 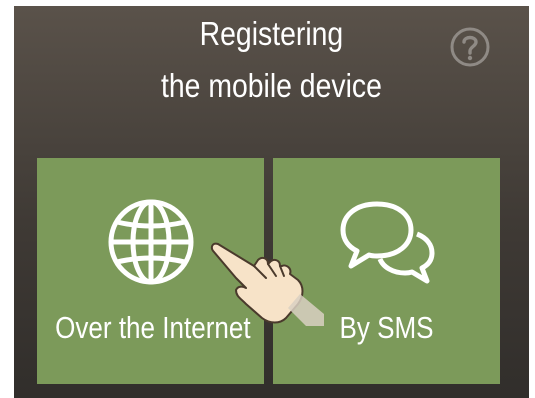 What do you see at coordinates (387, 242) in the screenshot?
I see `chat-bubbles-icon` at bounding box center [387, 242].